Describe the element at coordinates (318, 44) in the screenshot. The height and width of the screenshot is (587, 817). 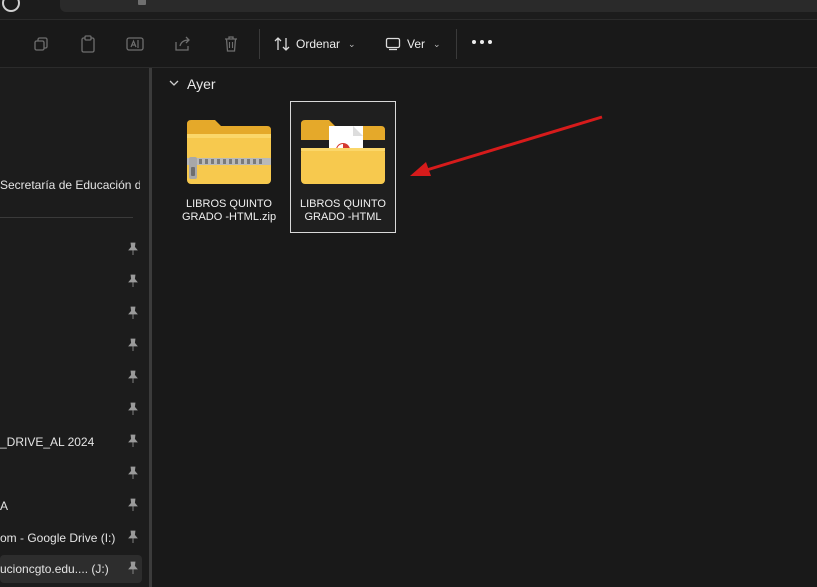
I see `sort-button-label: Ordenar` at that location.